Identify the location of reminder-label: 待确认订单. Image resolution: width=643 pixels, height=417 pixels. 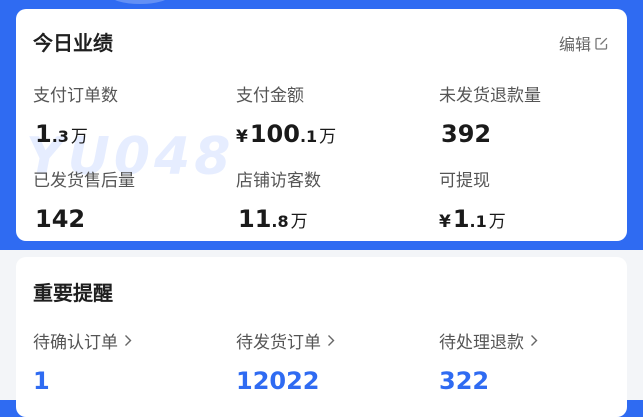
(82, 340).